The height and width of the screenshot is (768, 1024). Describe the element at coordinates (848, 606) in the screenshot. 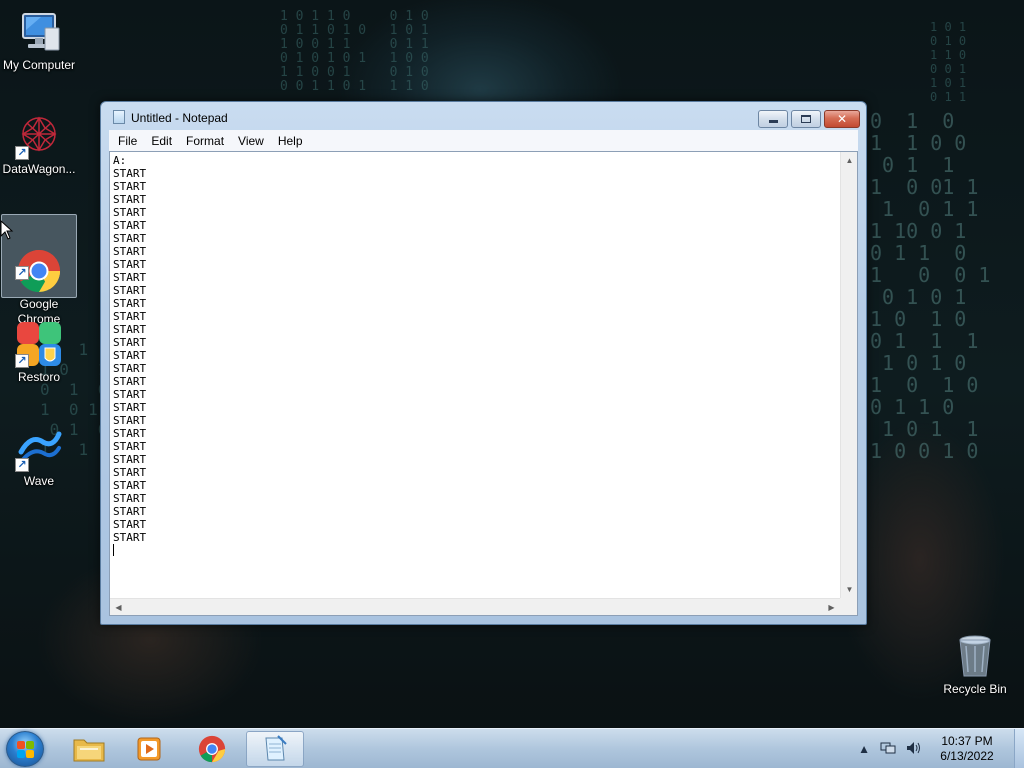

I see `resize-grip-icon` at that location.